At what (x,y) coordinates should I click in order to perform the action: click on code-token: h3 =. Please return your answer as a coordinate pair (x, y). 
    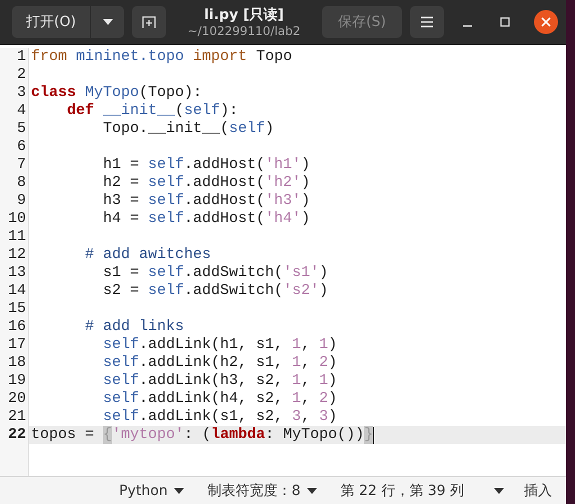
    Looking at the image, I should click on (121, 201).